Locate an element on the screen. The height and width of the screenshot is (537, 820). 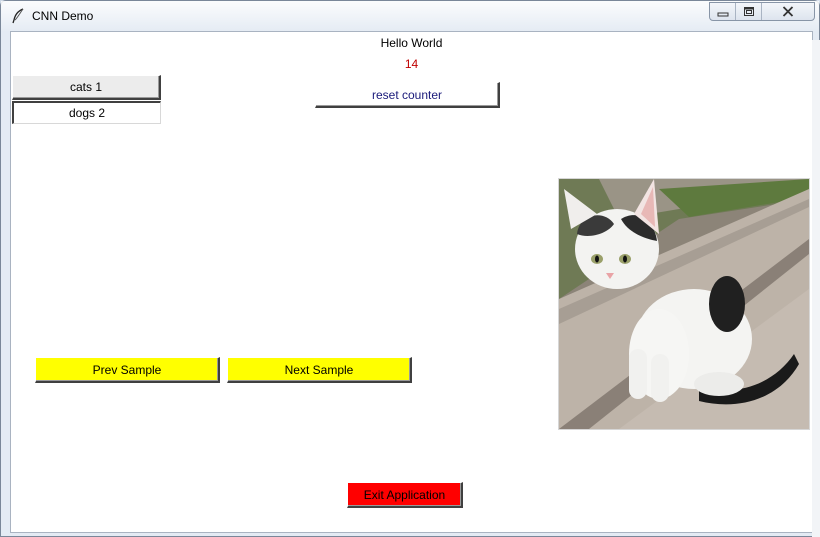
reset-counter-button: reset counter is located at coordinates (407, 95).